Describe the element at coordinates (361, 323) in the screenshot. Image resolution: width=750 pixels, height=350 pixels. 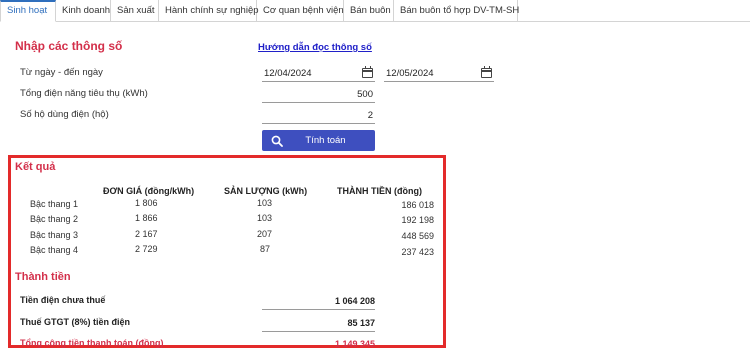
I see `vat-value: 85 137` at that location.